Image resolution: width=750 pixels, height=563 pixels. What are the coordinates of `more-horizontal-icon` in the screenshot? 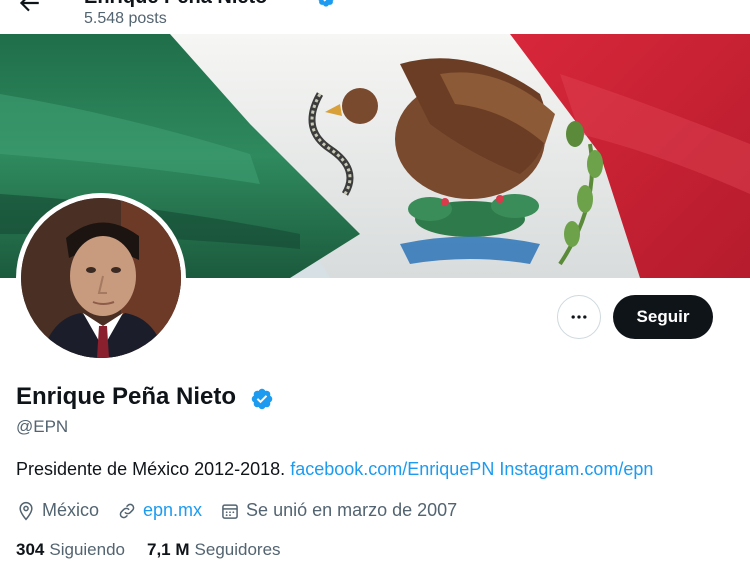 It's located at (579, 317).